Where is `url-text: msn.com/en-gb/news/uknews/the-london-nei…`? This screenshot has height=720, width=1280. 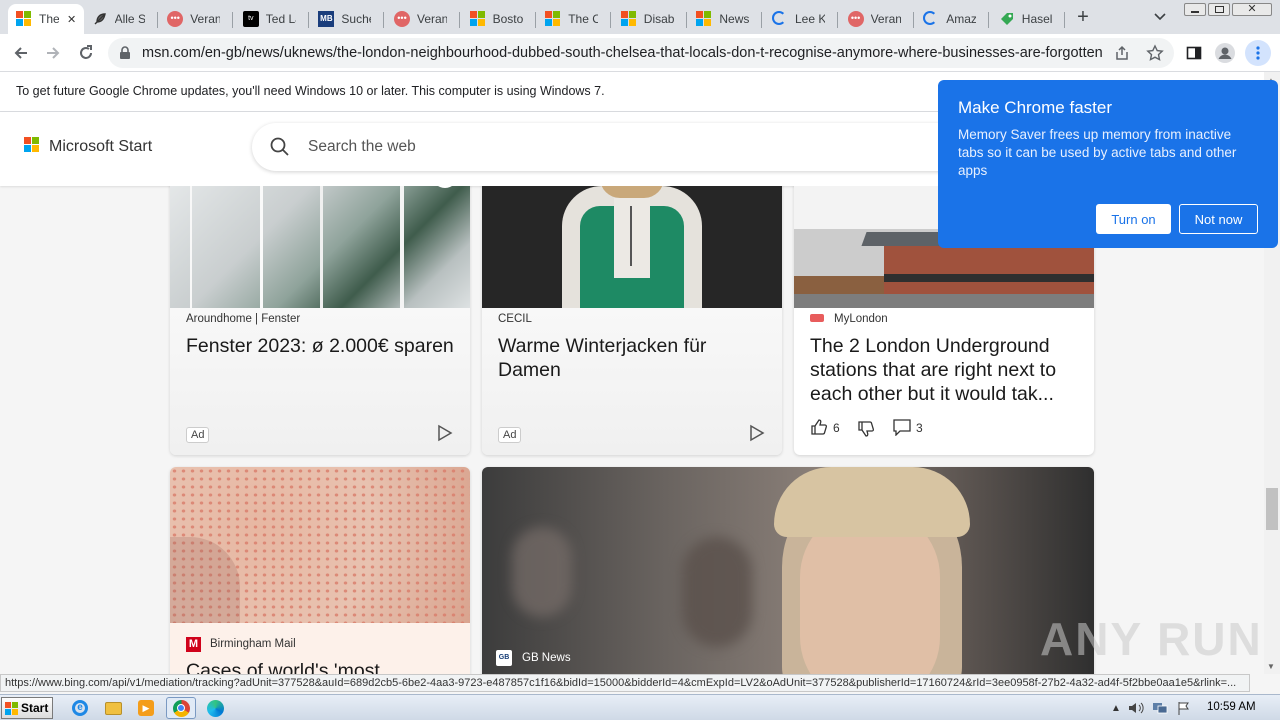
url-text: msn.com/en-gb/news/uknews/the-london-nei… is located at coordinates (622, 53).